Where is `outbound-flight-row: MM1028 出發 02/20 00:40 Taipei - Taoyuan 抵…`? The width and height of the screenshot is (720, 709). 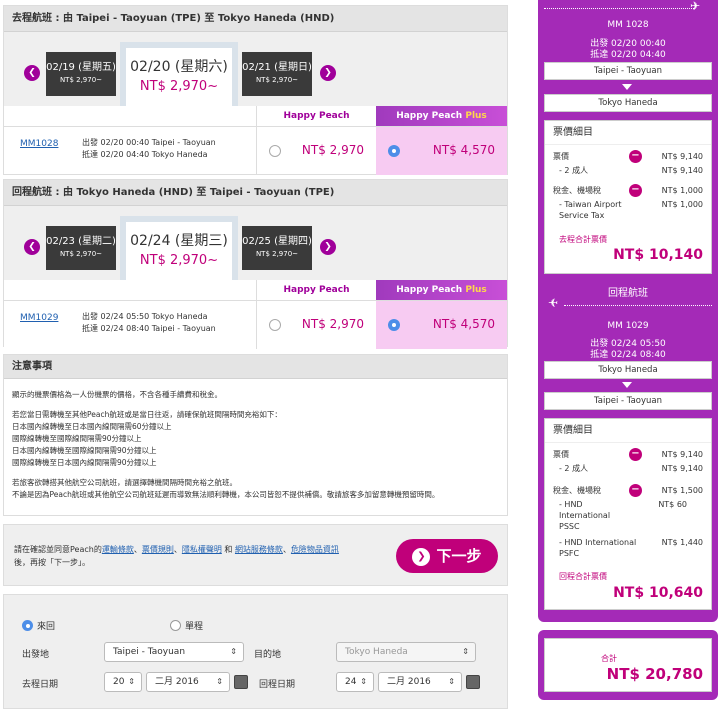
outbound-flight-row: MM1028 出發 02/20 00:40 Taipei - Taoyuan 抵… is located at coordinates (255, 150).